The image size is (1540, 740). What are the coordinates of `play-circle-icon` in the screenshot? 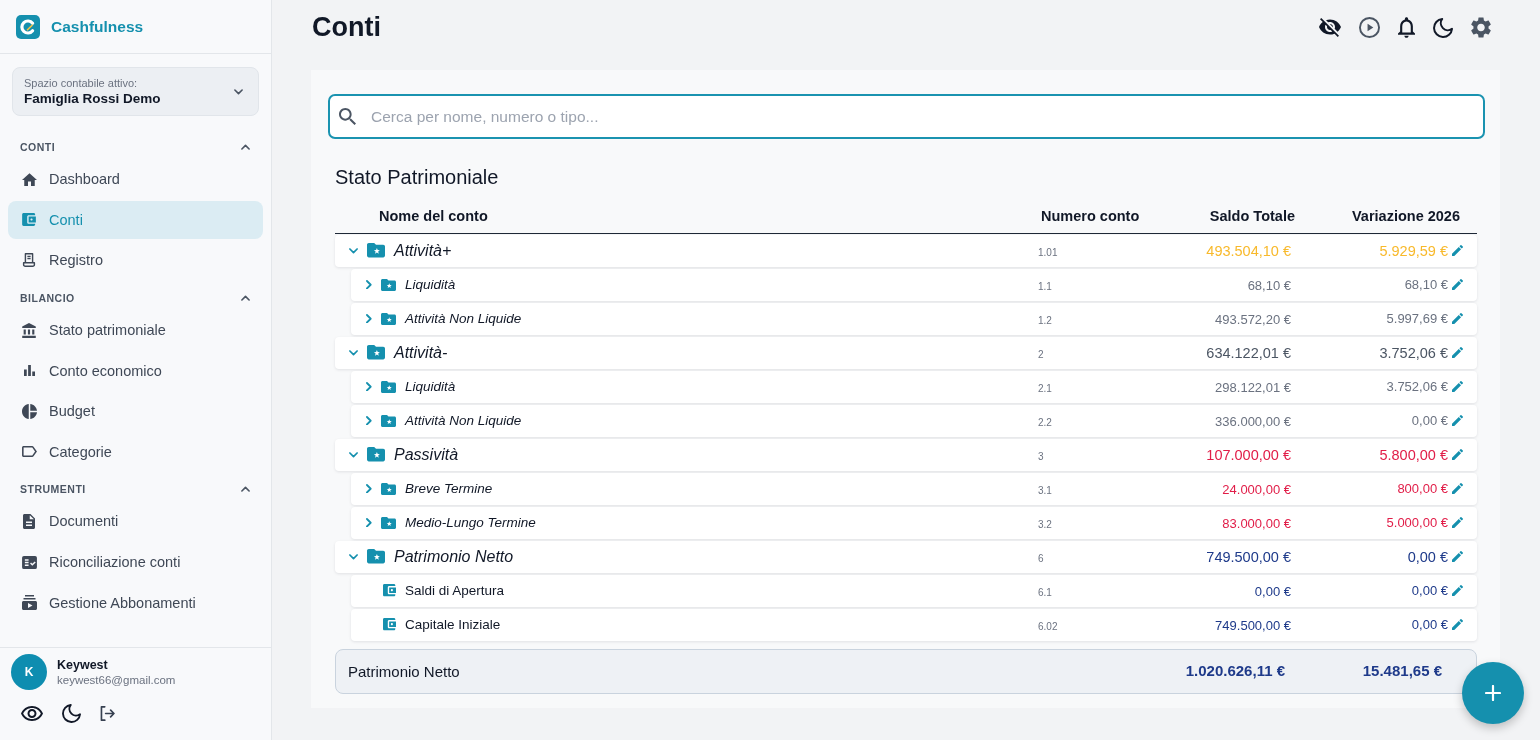 It's located at (1369, 27).